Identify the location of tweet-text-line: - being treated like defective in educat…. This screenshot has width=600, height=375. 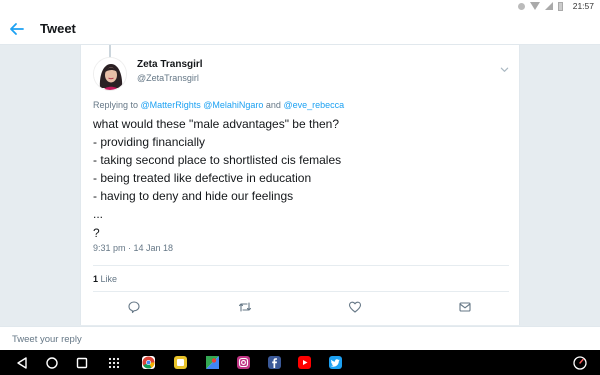
(202, 178).